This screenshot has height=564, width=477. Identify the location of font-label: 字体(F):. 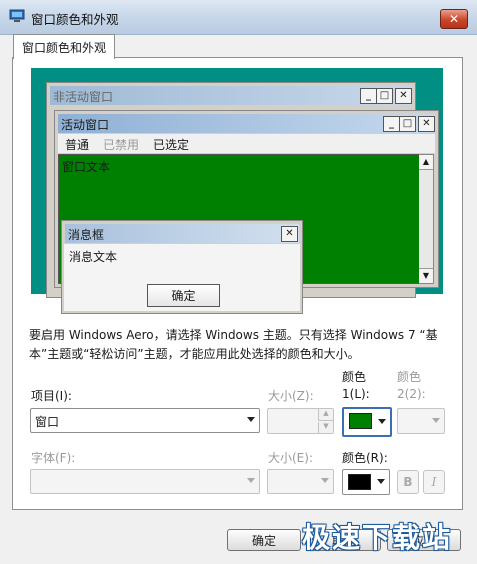
(53, 458).